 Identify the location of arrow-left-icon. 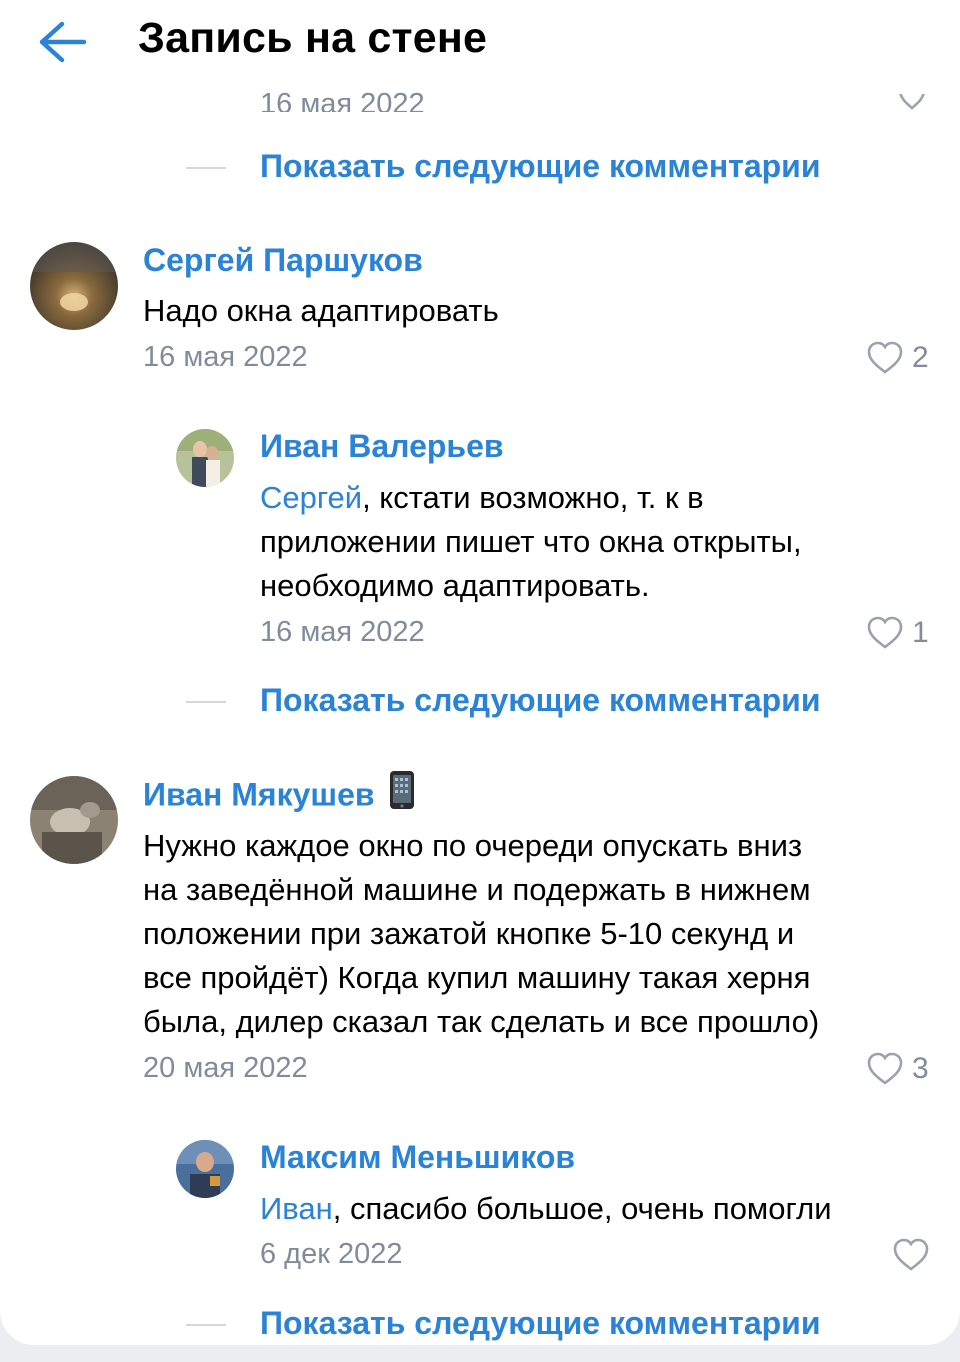
(63, 42).